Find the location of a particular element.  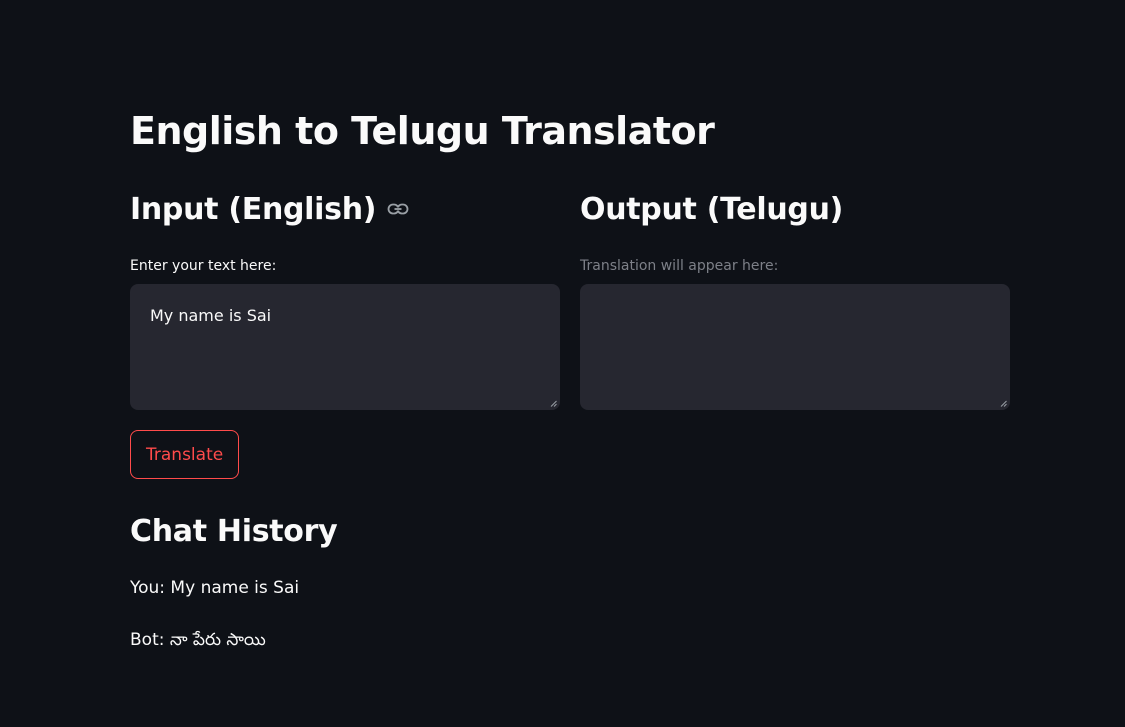

chat-history-user-message: You: My name is Sai is located at coordinates (215, 588).